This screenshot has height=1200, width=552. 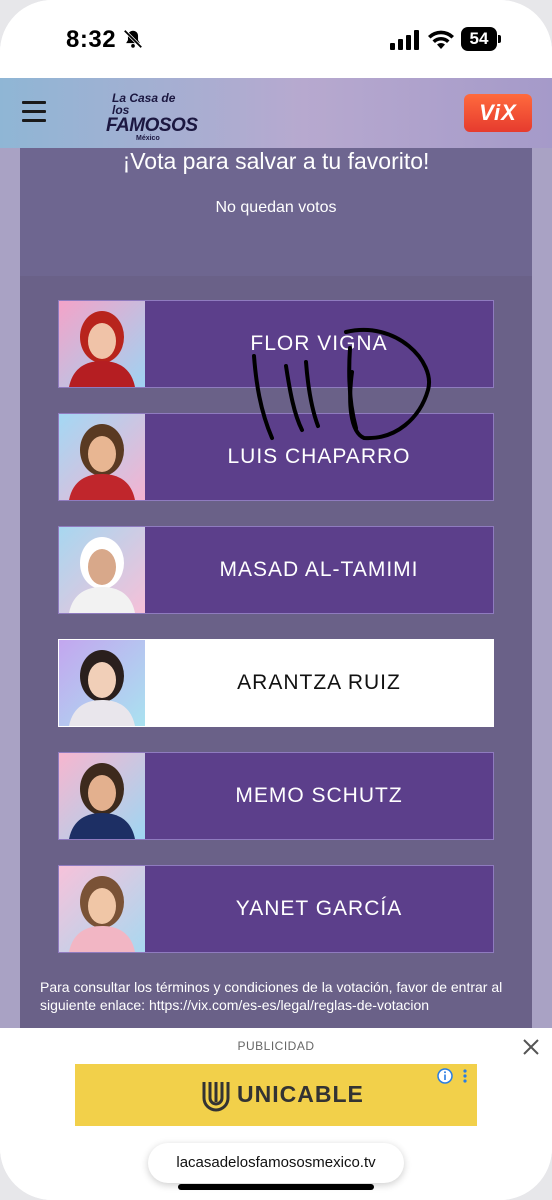 I want to click on show-logo: La Casa de los FAMOSOS México, so click(x=152, y=117).